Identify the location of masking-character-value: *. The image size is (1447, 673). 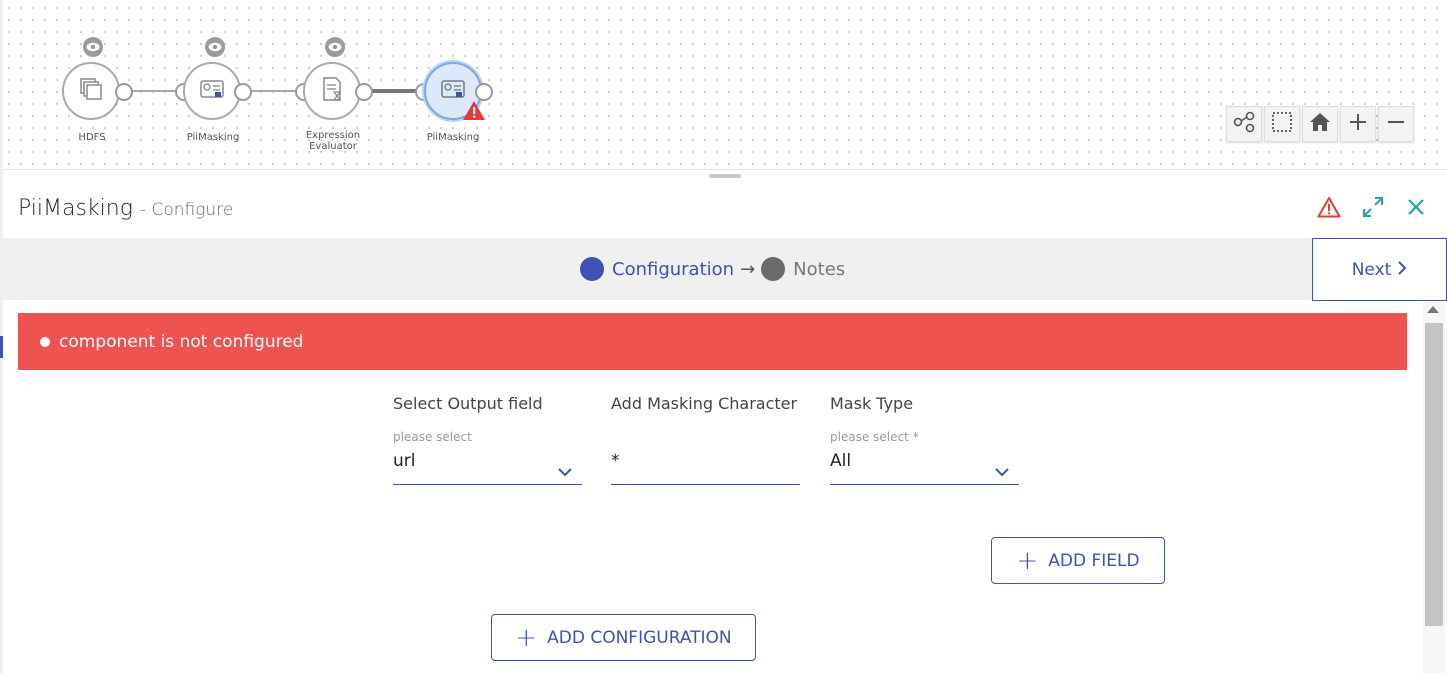
(615, 461).